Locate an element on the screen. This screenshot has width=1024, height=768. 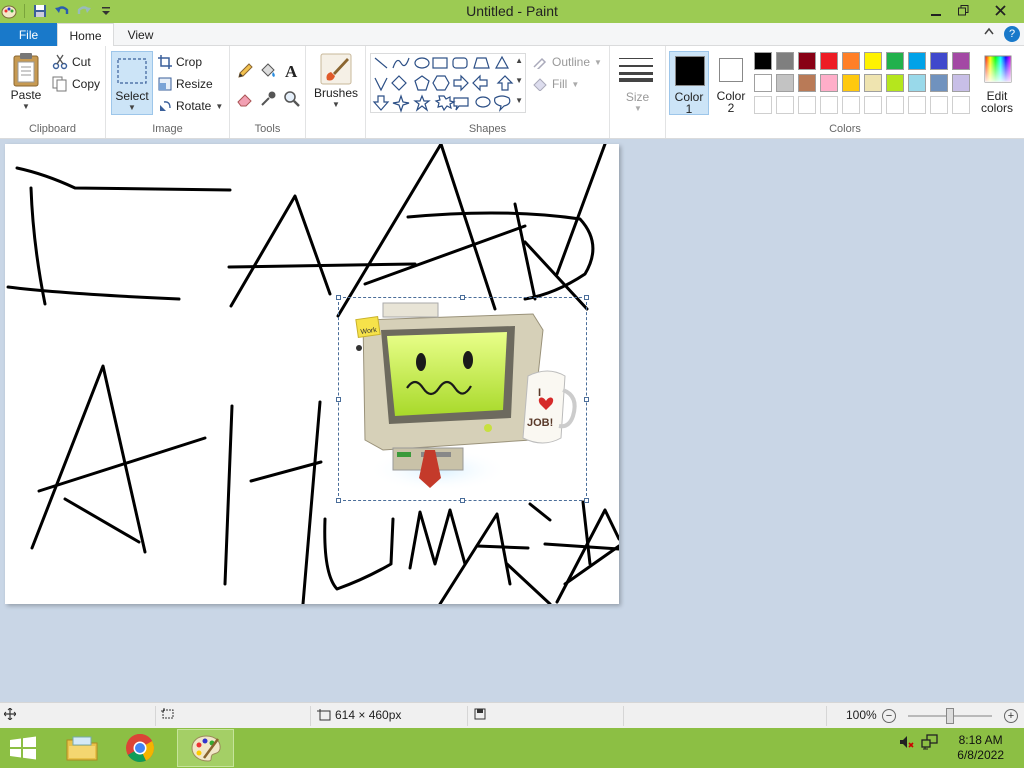
resize-button: Resize is located at coordinates (185, 84).